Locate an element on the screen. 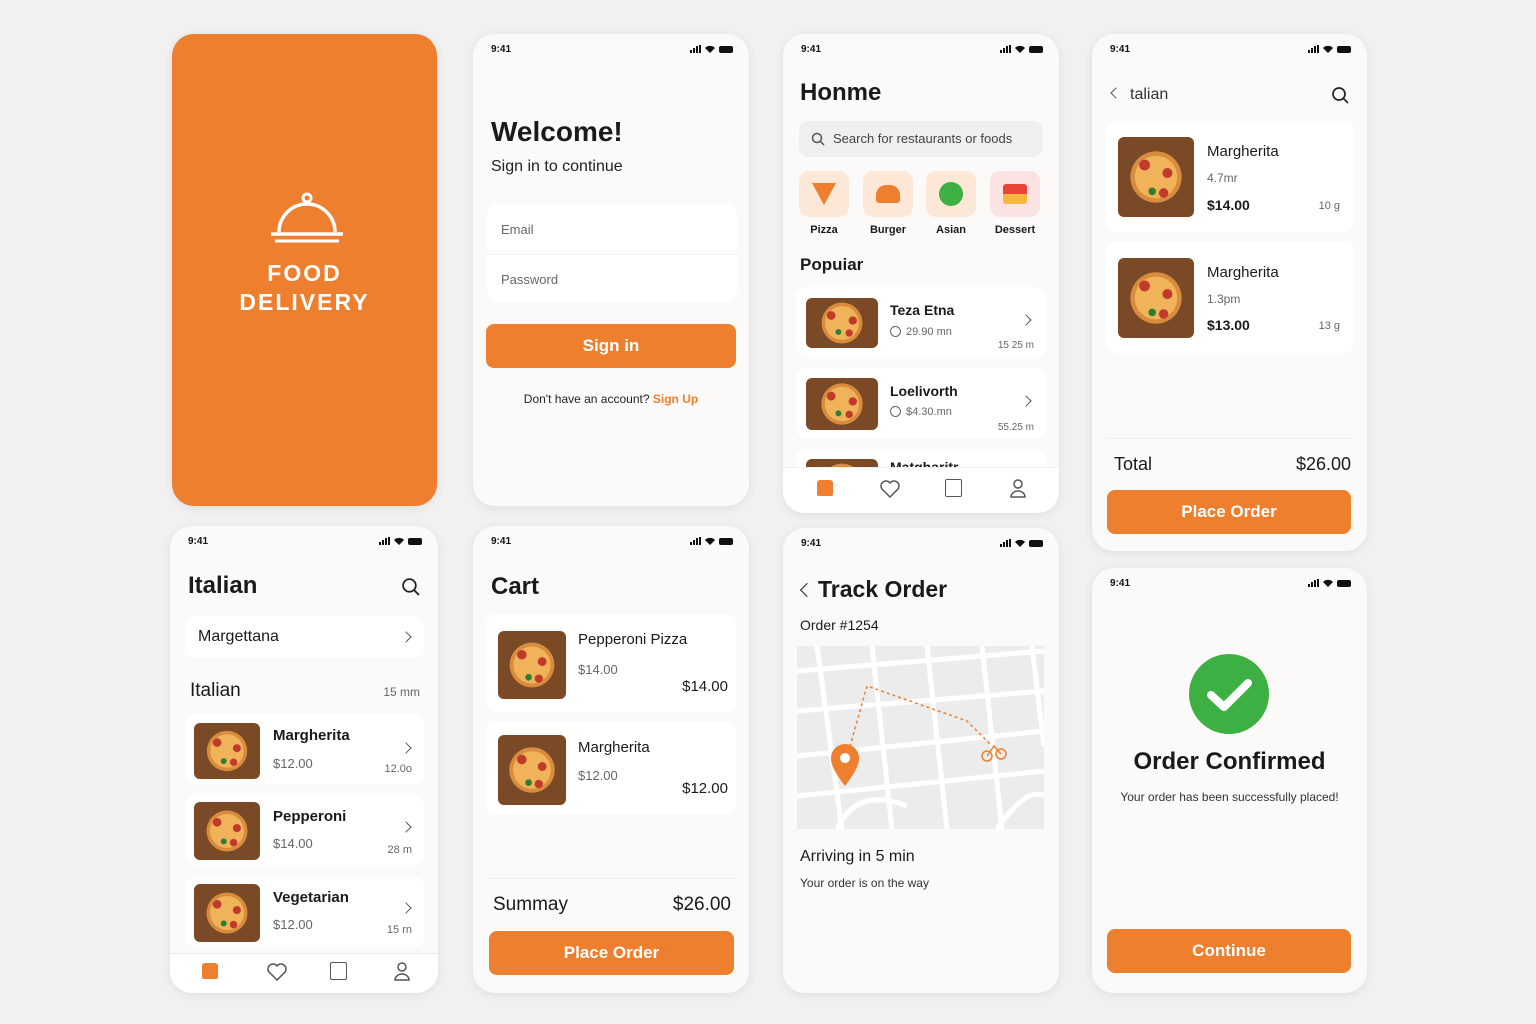  list-item: Margherita 1.3pm $13.00 13 g is located at coordinates (1230, 297).